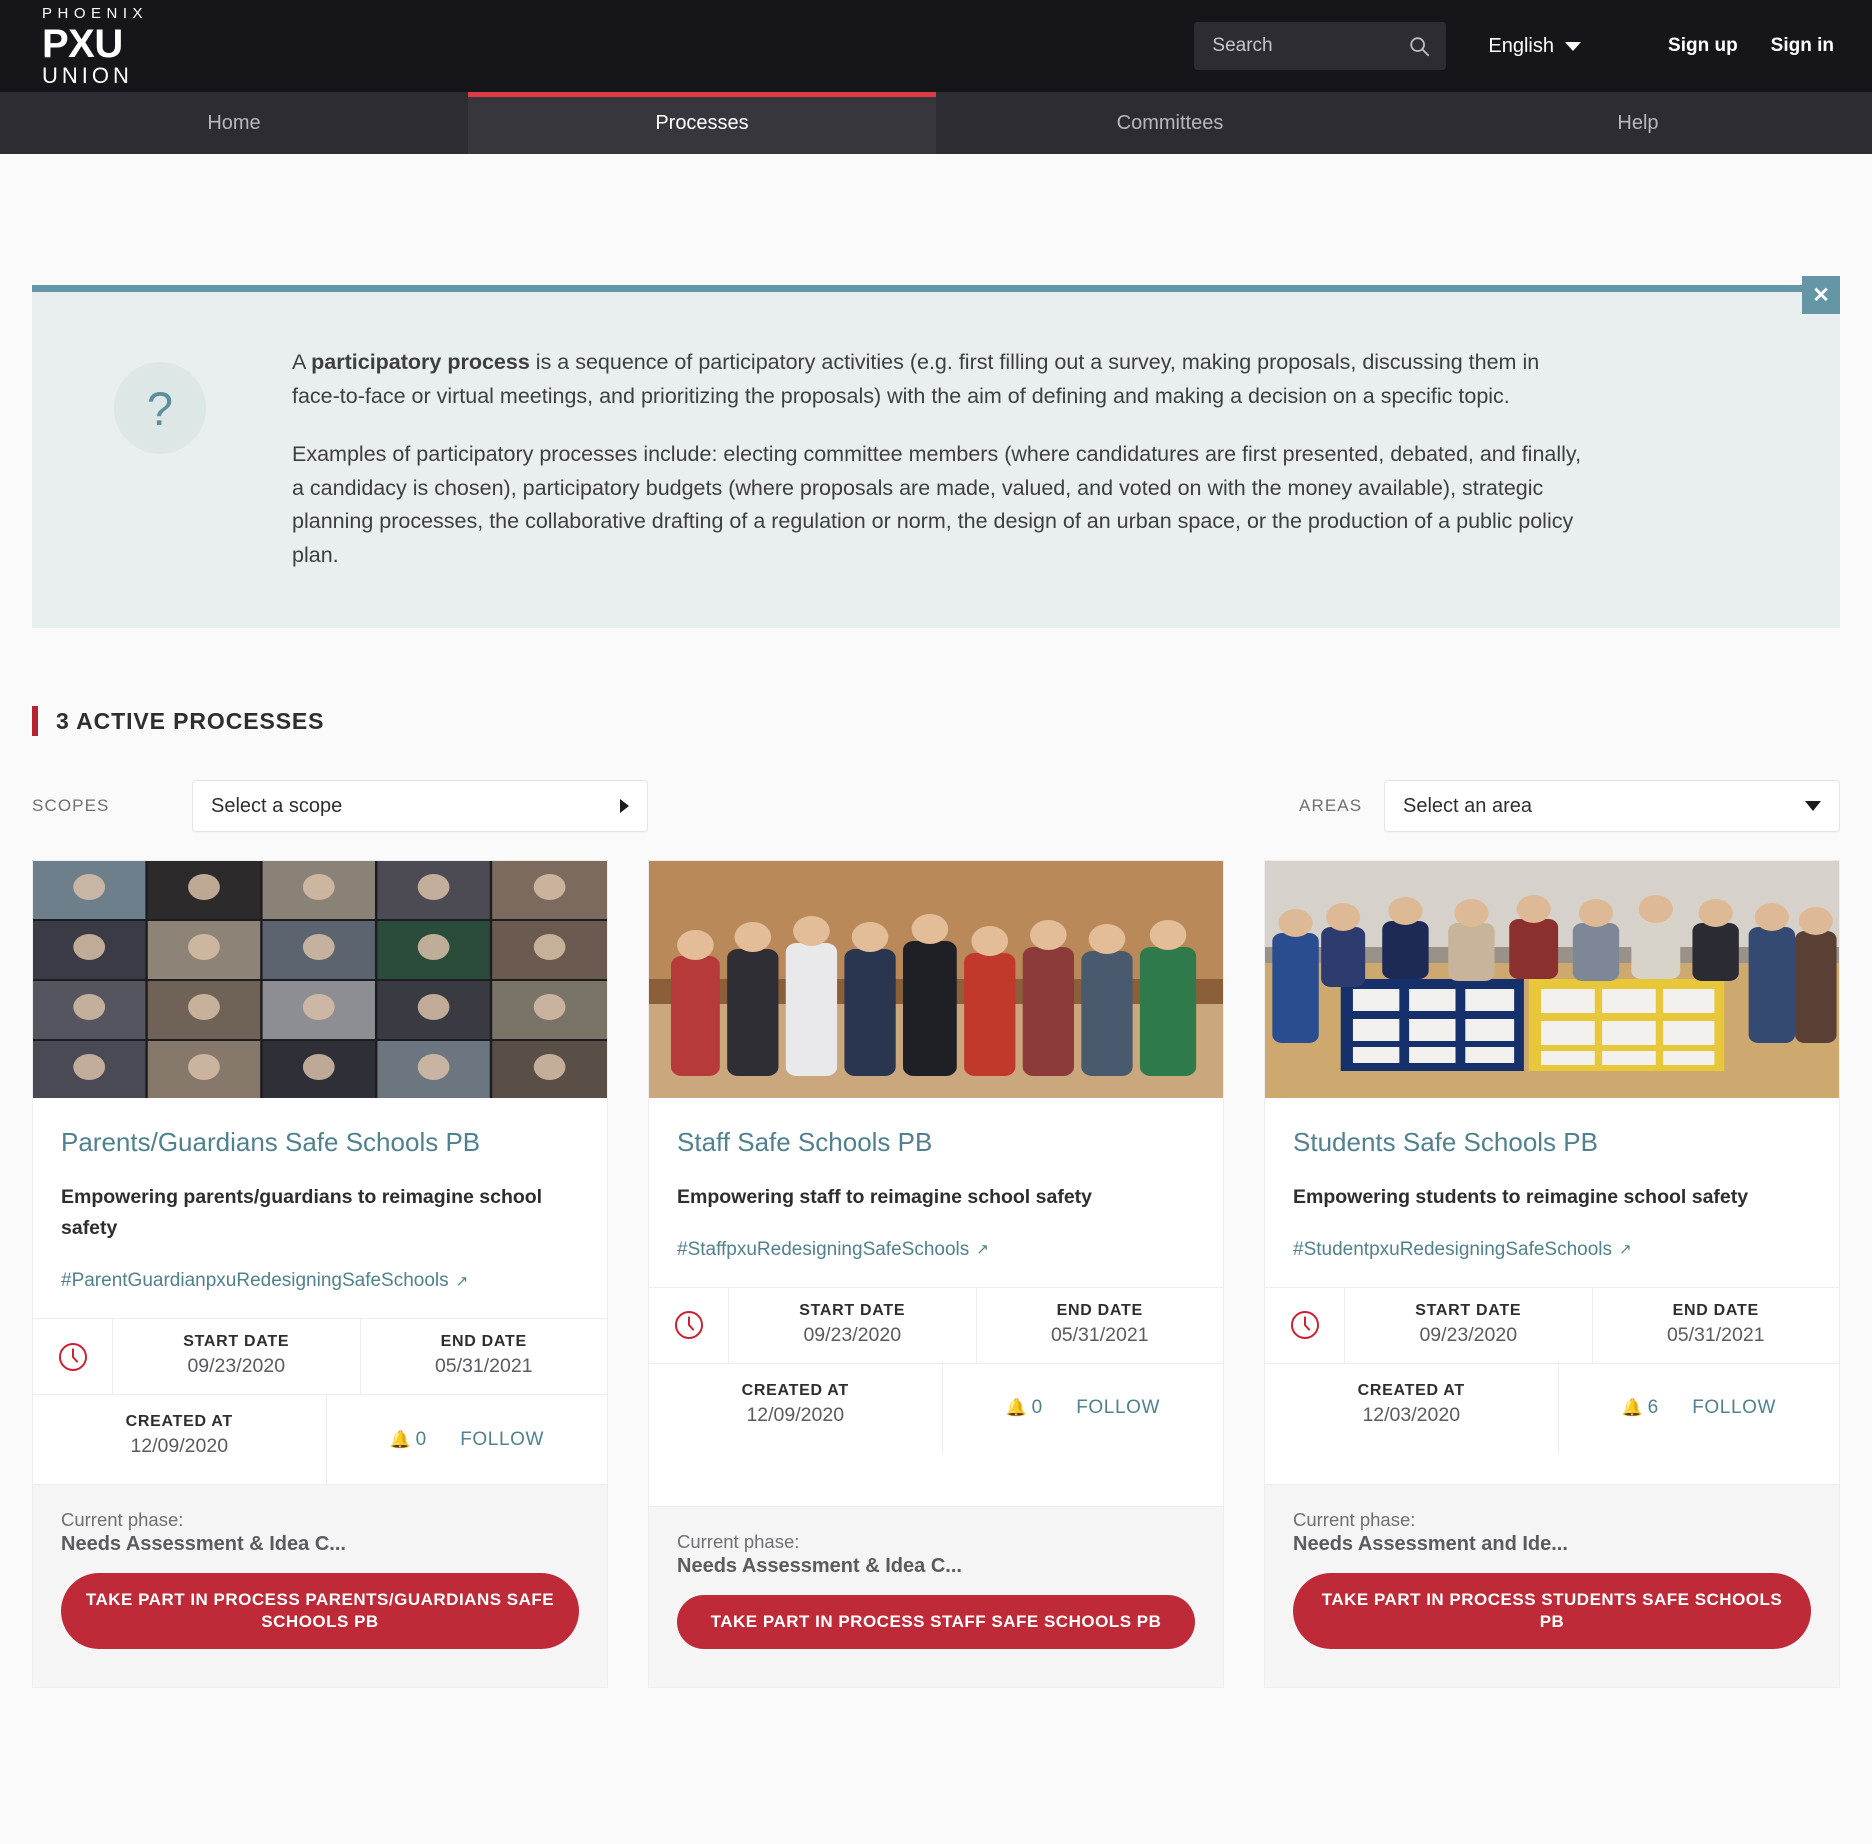  Describe the element at coordinates (420, 806) in the screenshot. I see `scope-select: Select a scope` at that location.